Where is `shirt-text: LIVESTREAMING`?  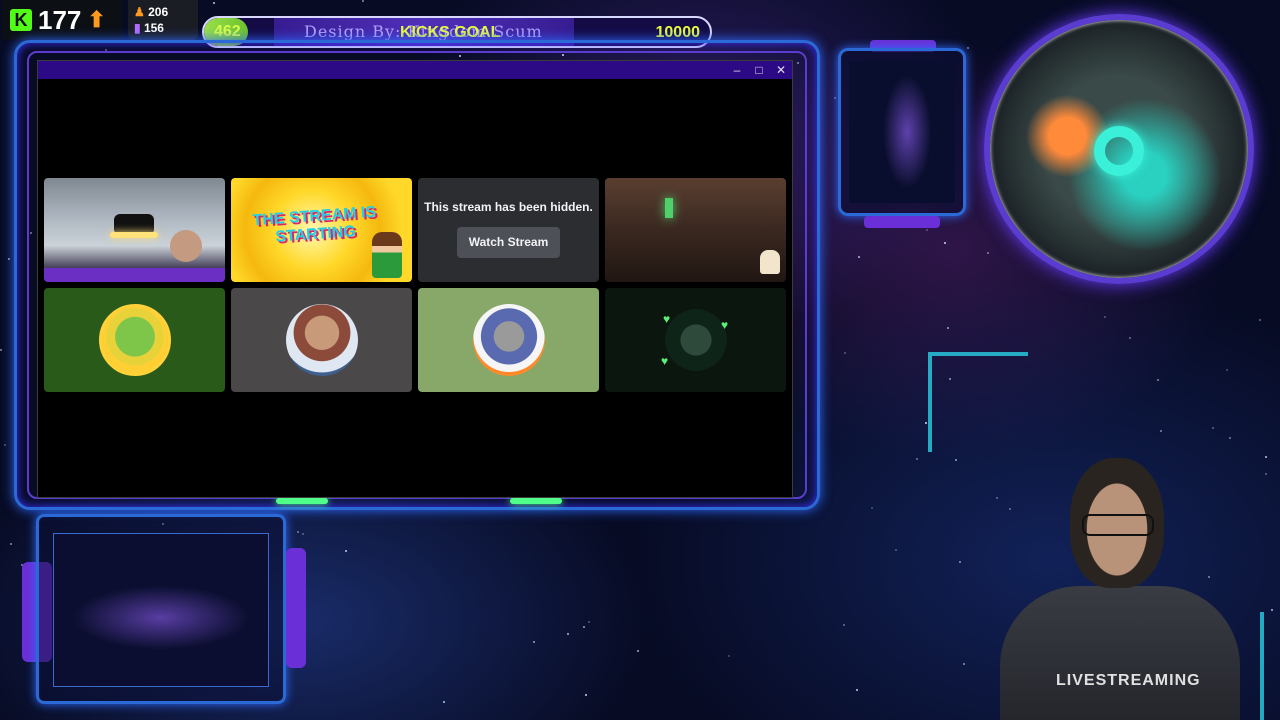
shirt-text: LIVESTREAMING is located at coordinates (1128, 680).